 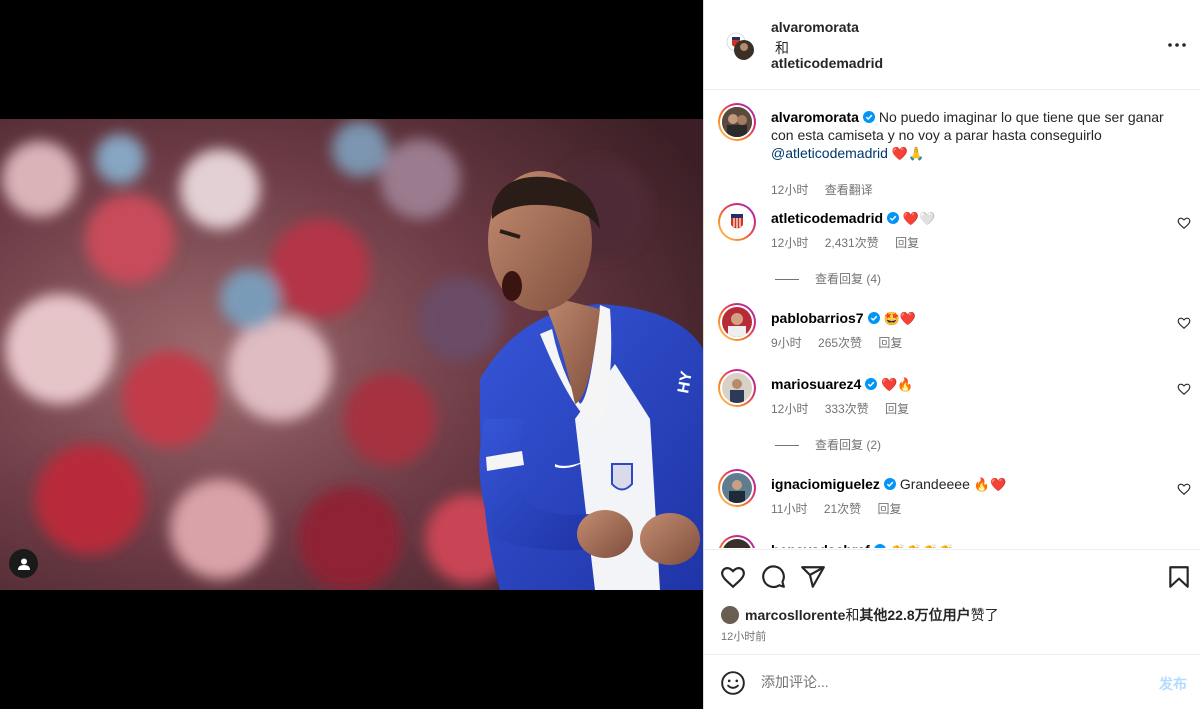 What do you see at coordinates (816, 384) in the screenshot?
I see `comment-username: mariosuarez4` at bounding box center [816, 384].